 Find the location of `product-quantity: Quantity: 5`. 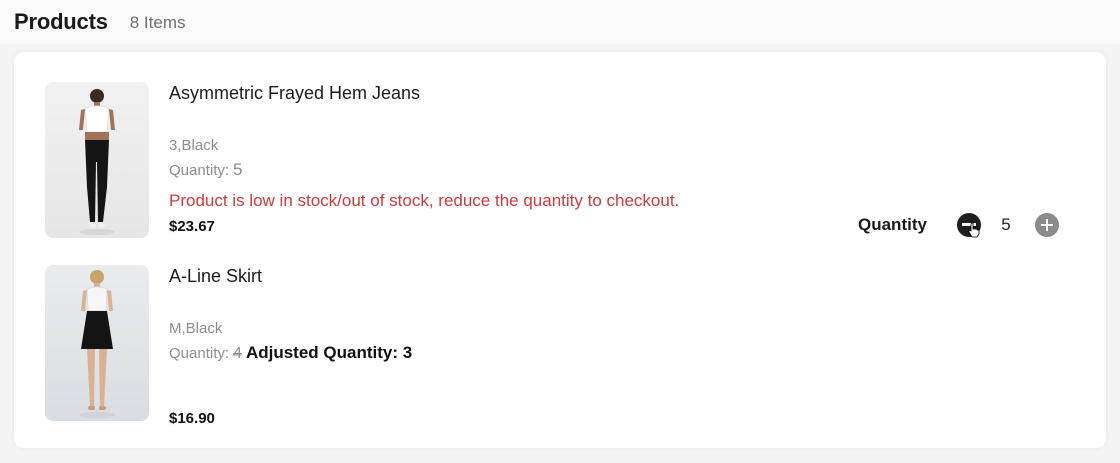

product-quantity: Quantity: 5 is located at coordinates (519, 170).